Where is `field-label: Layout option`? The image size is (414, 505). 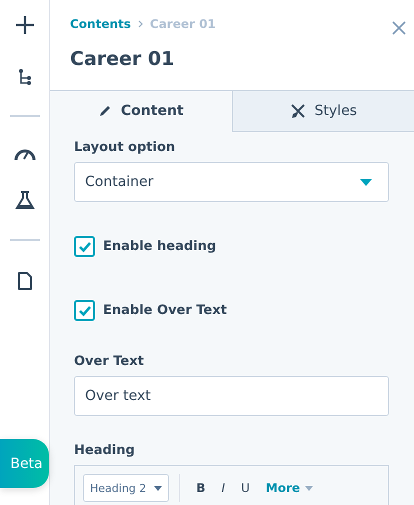 field-label: Layout option is located at coordinates (125, 147).